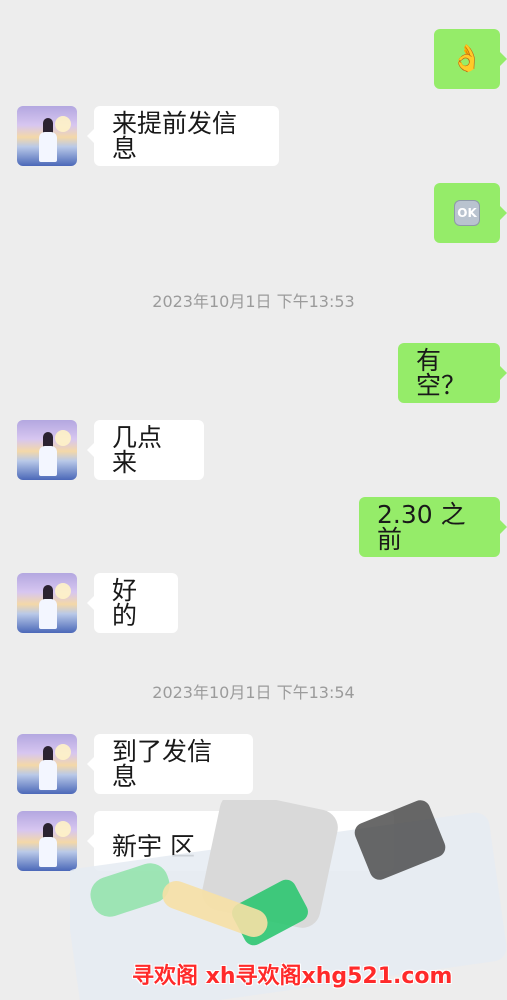 This screenshot has height=1000, width=507. Describe the element at coordinates (253, 301) in the screenshot. I see `timestamp: 2023年10月1日 下午13:53` at that location.